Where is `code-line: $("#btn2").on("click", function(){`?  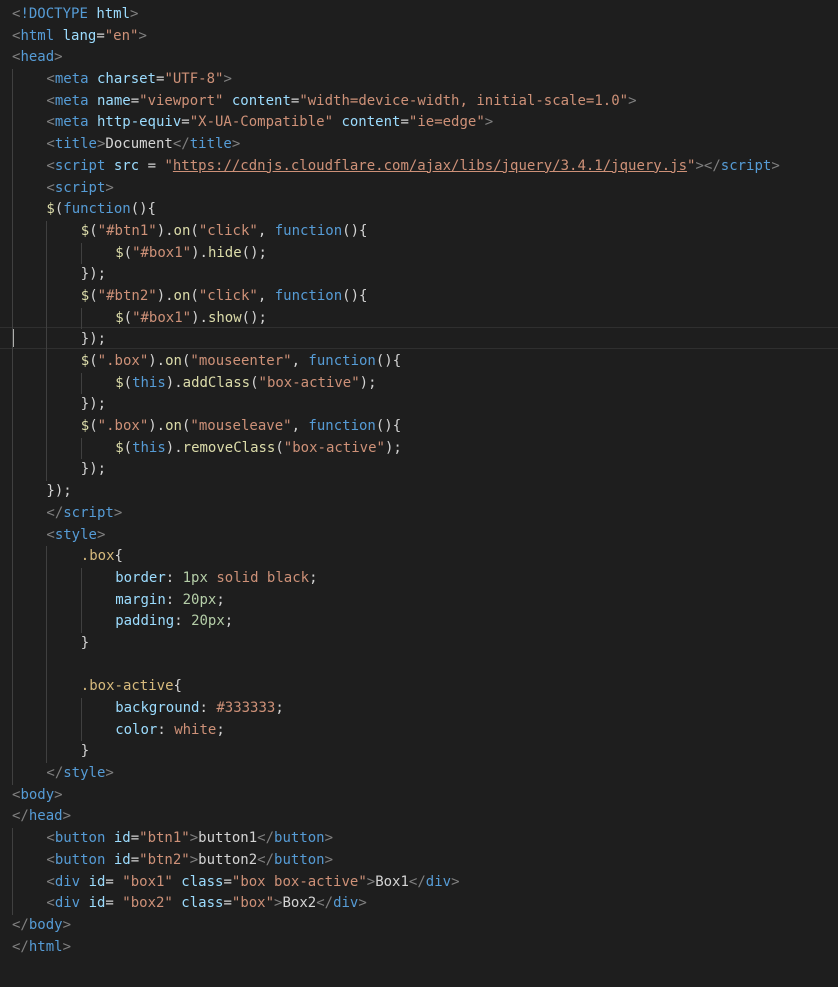 code-line: $("#btn2").on("click", function(){ is located at coordinates (396, 296).